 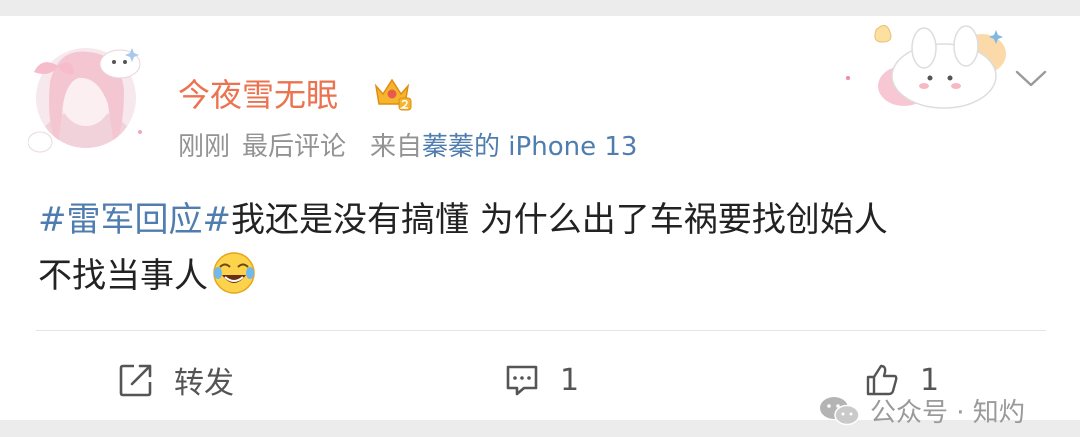 What do you see at coordinates (541, 330) in the screenshot?
I see `divider` at bounding box center [541, 330].